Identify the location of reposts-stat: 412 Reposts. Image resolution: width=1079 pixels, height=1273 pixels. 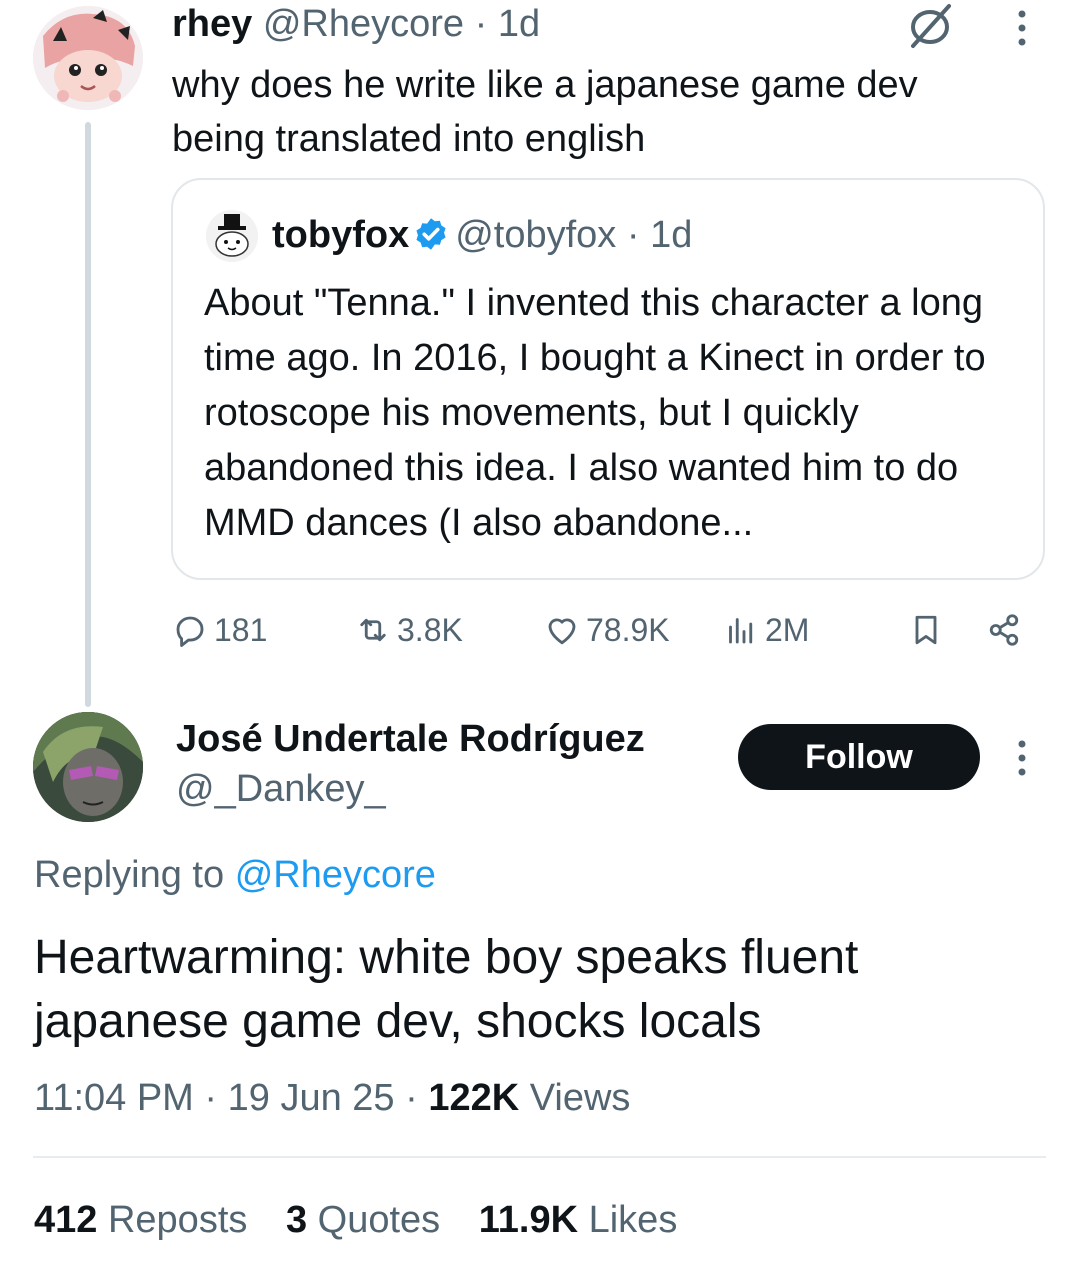
(140, 1220).